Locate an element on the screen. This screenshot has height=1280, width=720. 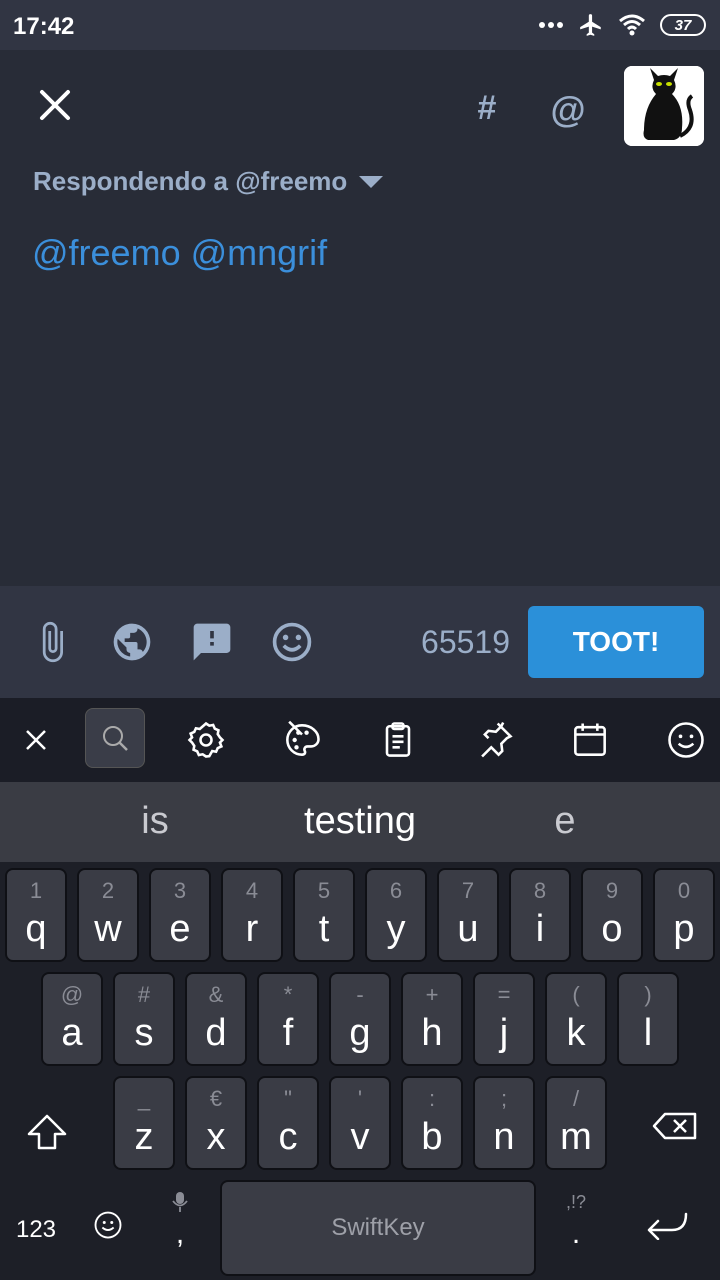
status-time: 17:42 is located at coordinates (44, 26).